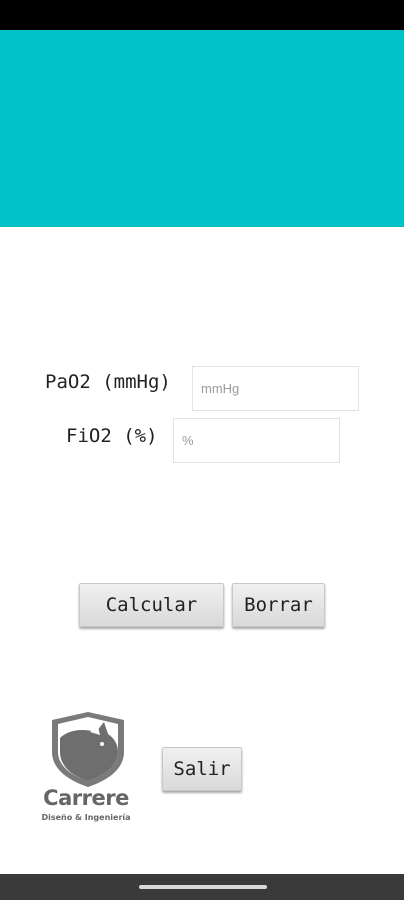 The height and width of the screenshot is (900, 404). Describe the element at coordinates (202, 15) in the screenshot. I see `status-bar` at that location.